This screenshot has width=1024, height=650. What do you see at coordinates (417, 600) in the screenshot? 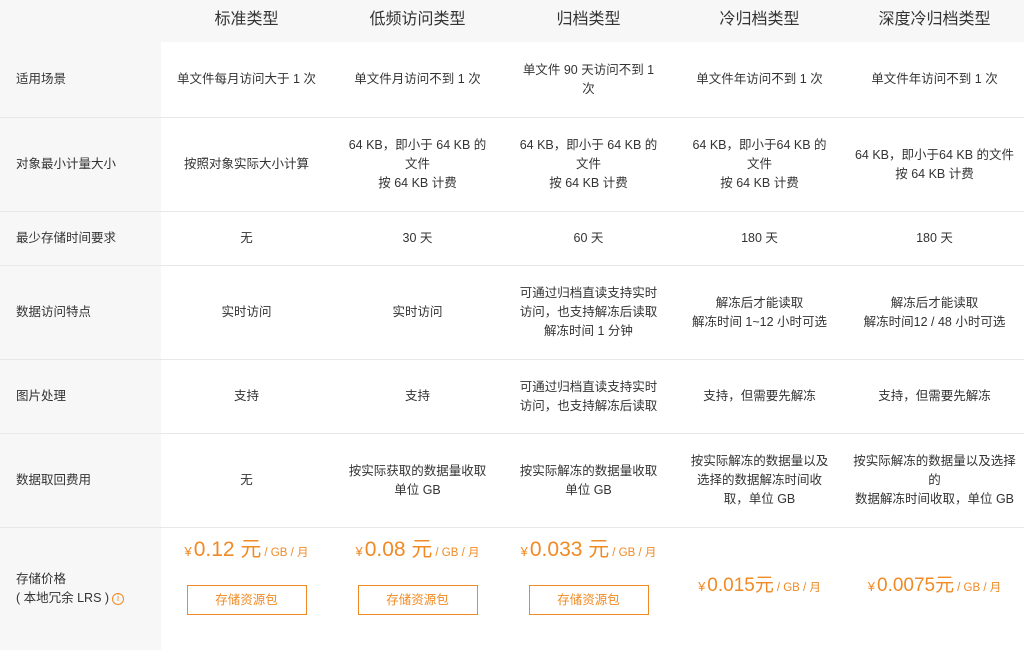
I see `storage-package-button-infrequent: 存储资源包` at bounding box center [417, 600].